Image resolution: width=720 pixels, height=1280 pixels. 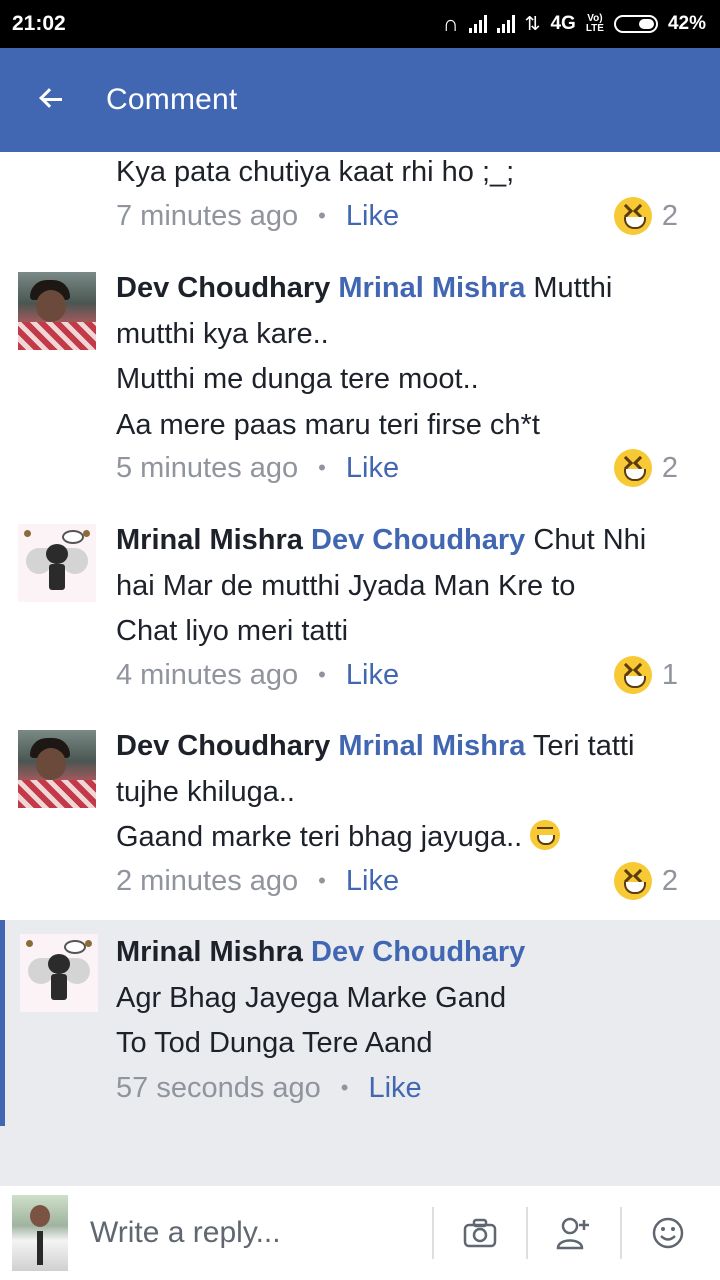 I want to click on reply-bar, so click(x=360, y=1233).